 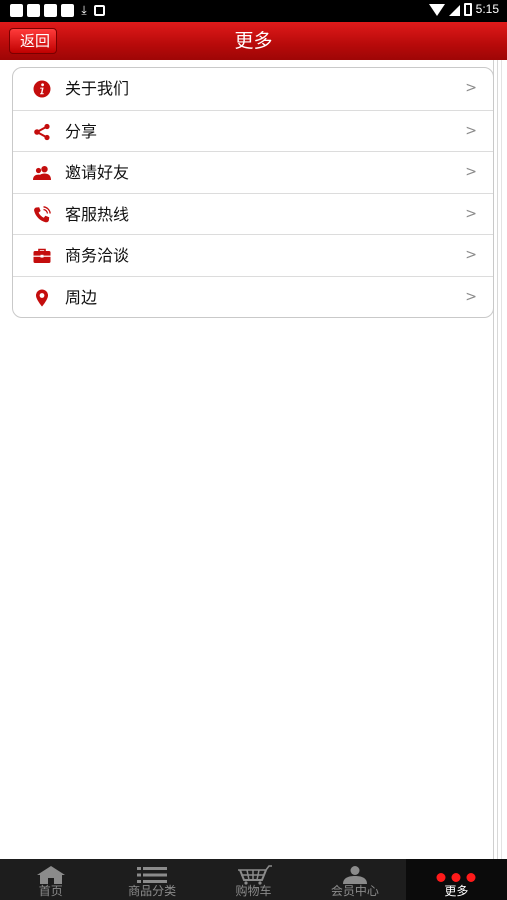 What do you see at coordinates (354, 875) in the screenshot?
I see `user-icon` at bounding box center [354, 875].